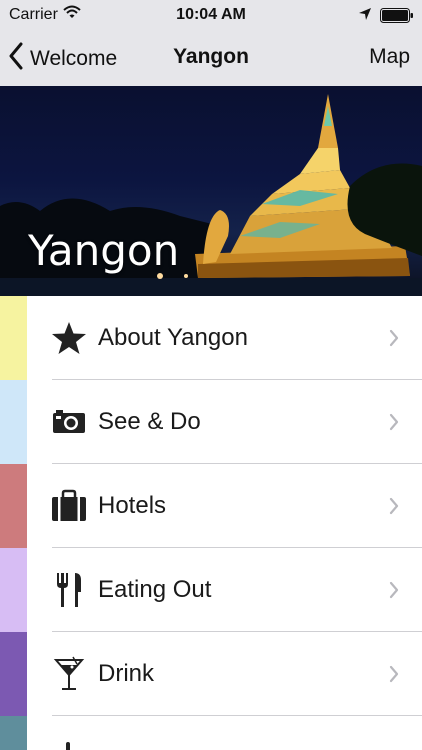 The image size is (422, 750). What do you see at coordinates (173, 337) in the screenshot?
I see `menu-item-label: About Yangon` at bounding box center [173, 337].